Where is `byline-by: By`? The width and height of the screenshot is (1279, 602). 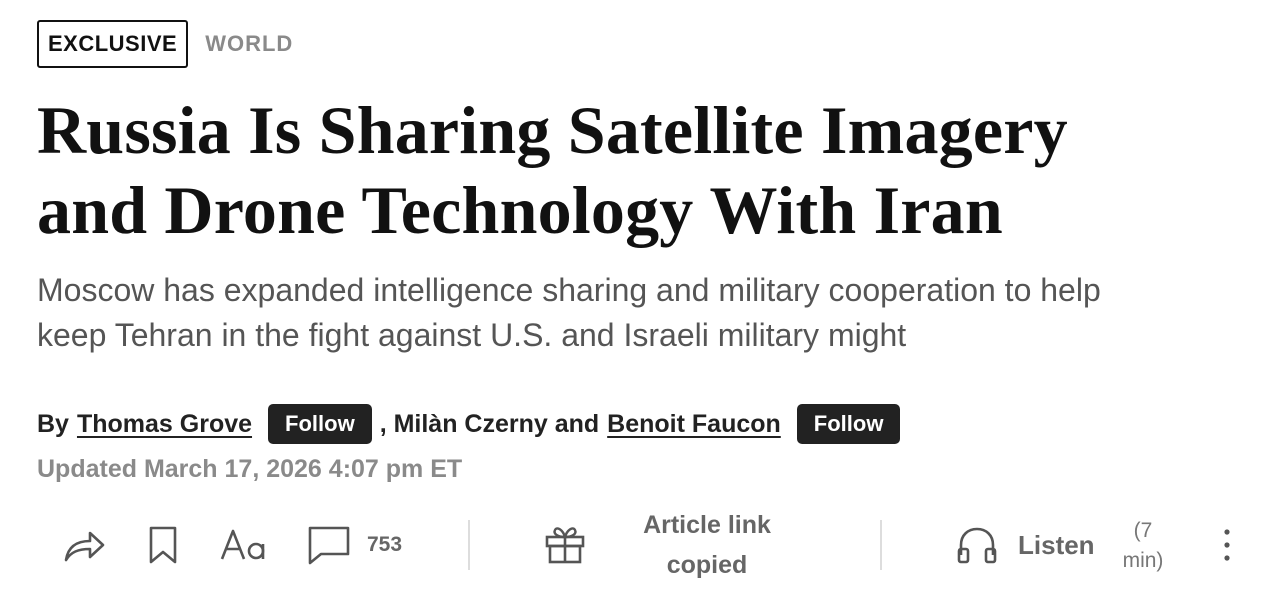
byline-by: By is located at coordinates (53, 423).